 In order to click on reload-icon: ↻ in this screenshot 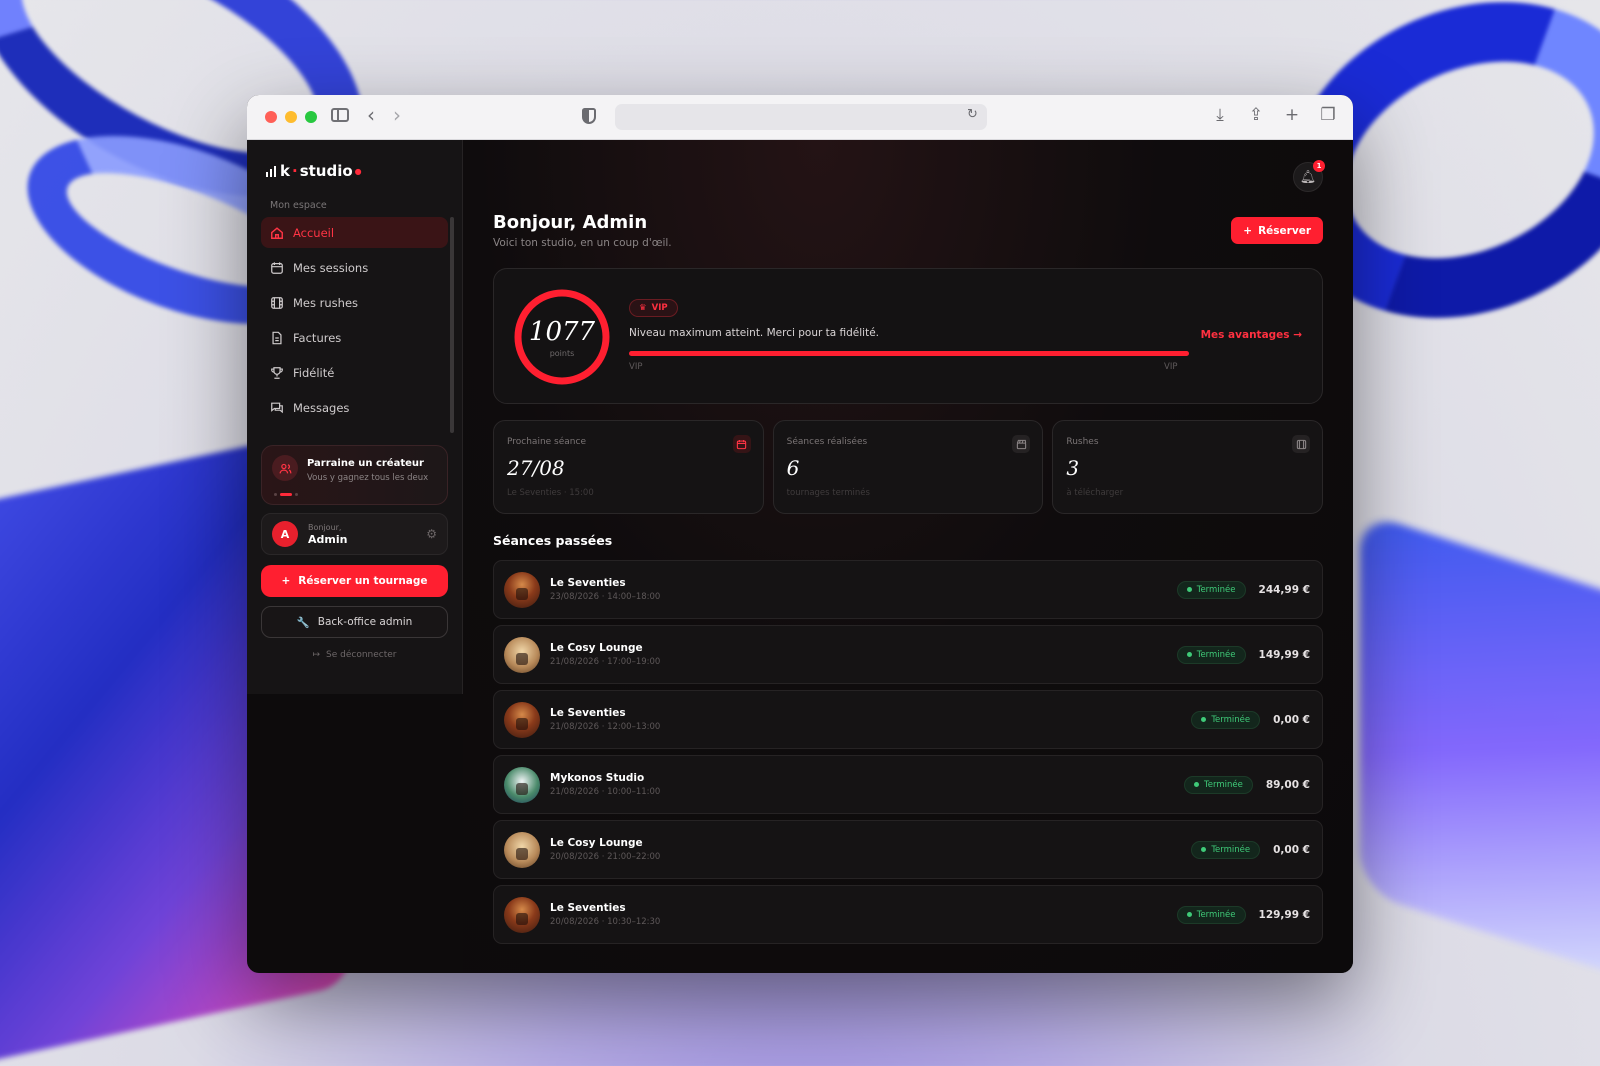, I will do `click(972, 114)`.